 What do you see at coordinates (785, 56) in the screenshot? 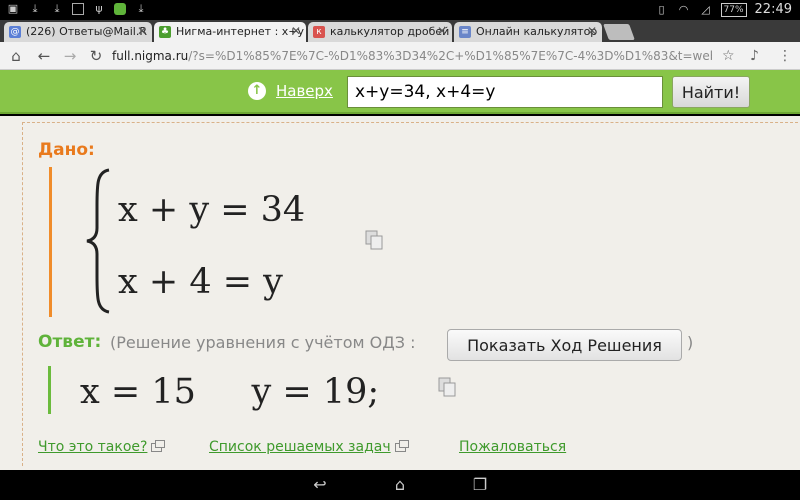
I see `menu-icon: ⋮` at bounding box center [785, 56].